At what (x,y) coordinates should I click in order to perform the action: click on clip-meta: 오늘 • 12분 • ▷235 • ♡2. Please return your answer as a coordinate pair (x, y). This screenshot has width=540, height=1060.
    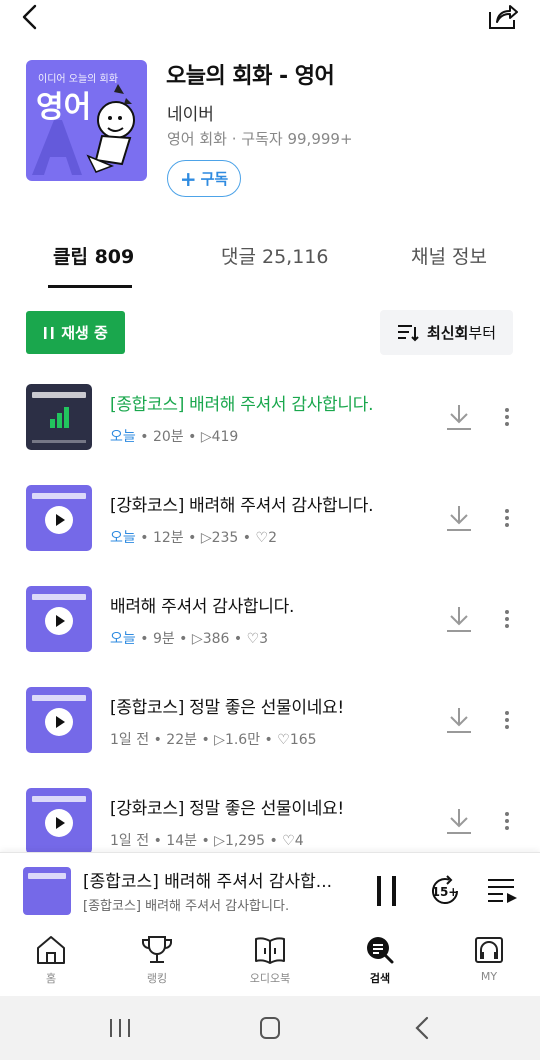
    Looking at the image, I should click on (193, 538).